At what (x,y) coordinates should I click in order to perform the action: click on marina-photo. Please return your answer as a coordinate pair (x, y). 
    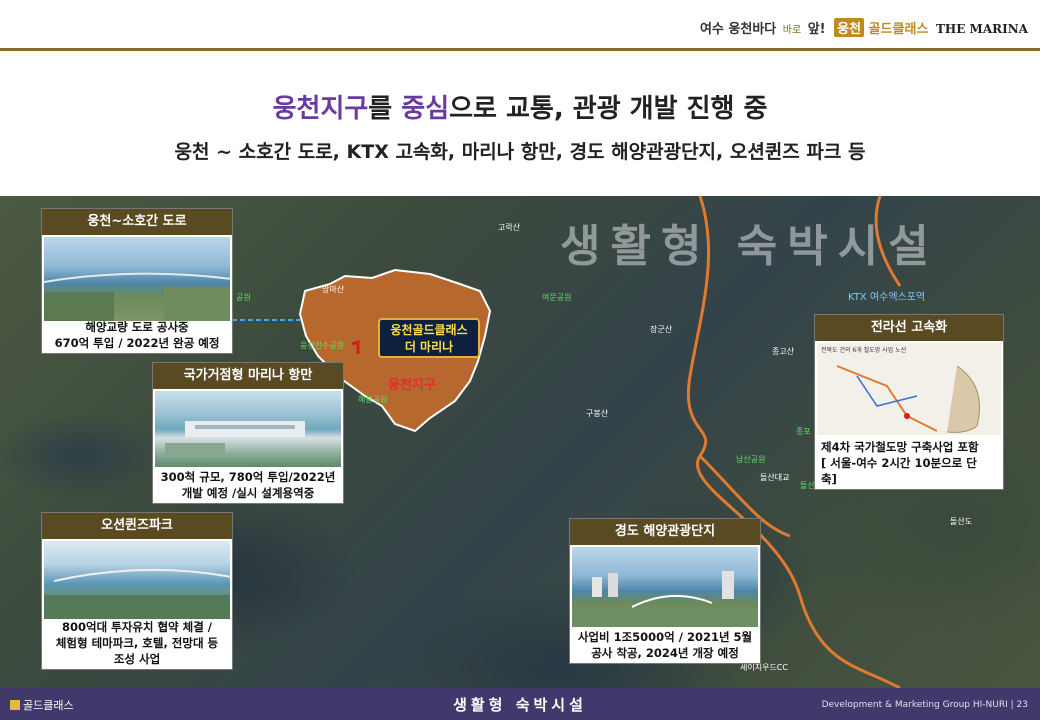
    Looking at the image, I should click on (248, 429).